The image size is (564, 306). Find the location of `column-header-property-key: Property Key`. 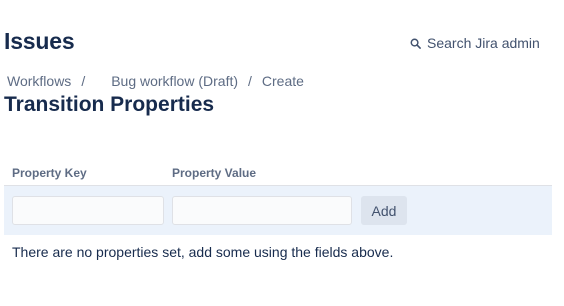

column-header-property-key: Property Key is located at coordinates (49, 173).